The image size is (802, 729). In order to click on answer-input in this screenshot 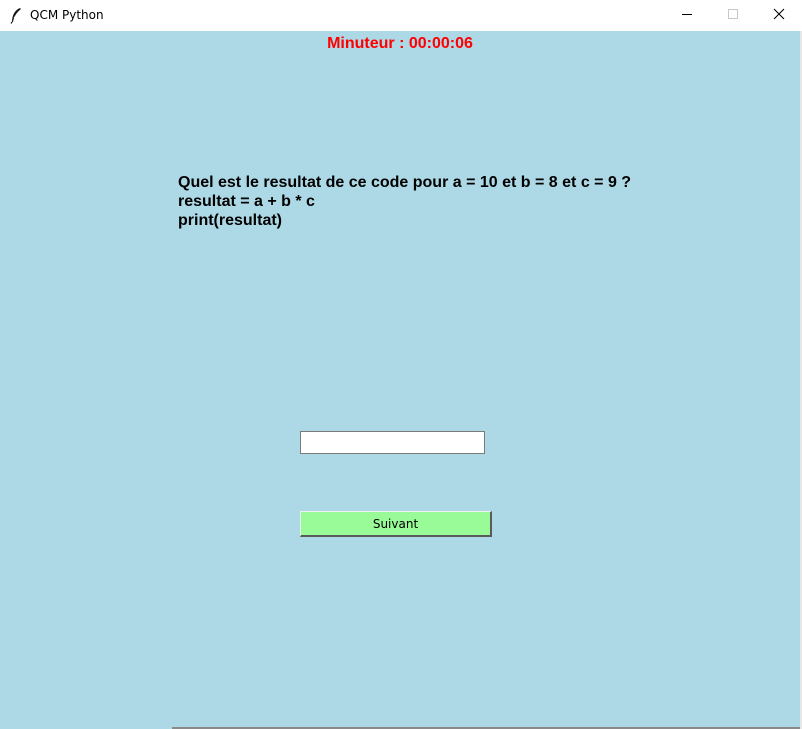, I will do `click(392, 442)`.